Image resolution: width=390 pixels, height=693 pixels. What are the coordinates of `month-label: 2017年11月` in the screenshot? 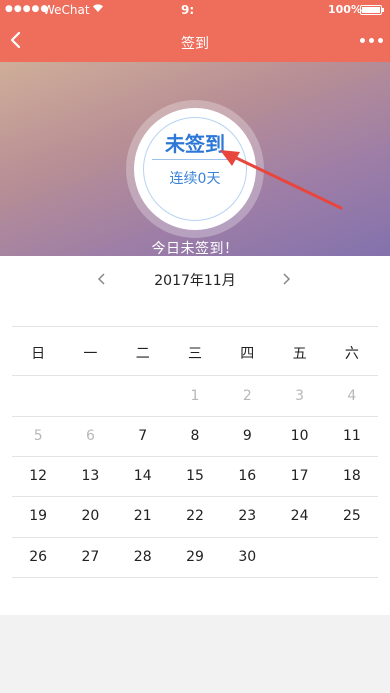 It's located at (195, 281).